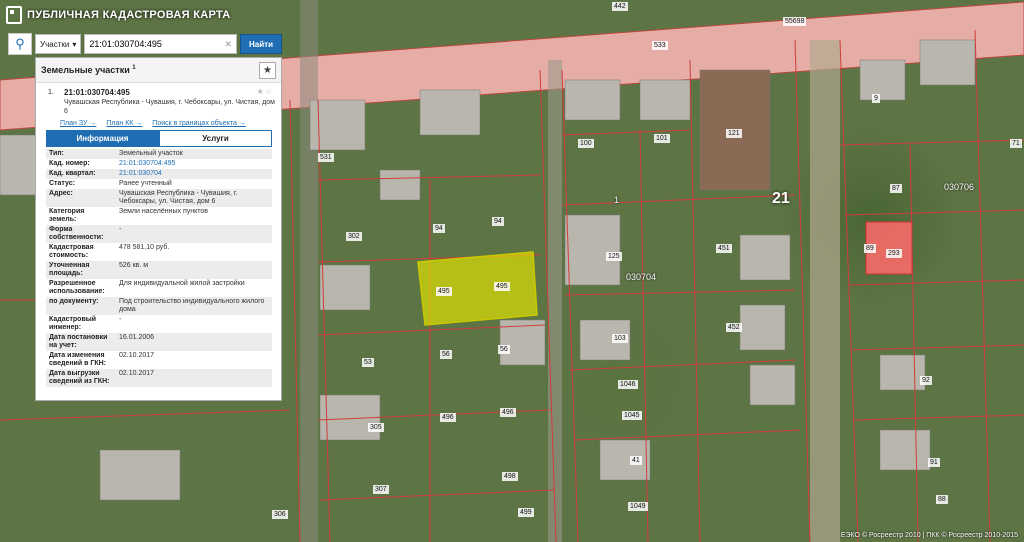 This screenshot has height=542, width=1024. What do you see at coordinates (159, 342) in the screenshot?
I see `info-row: Дата постановки на учет: 16.01.2006` at bounding box center [159, 342].